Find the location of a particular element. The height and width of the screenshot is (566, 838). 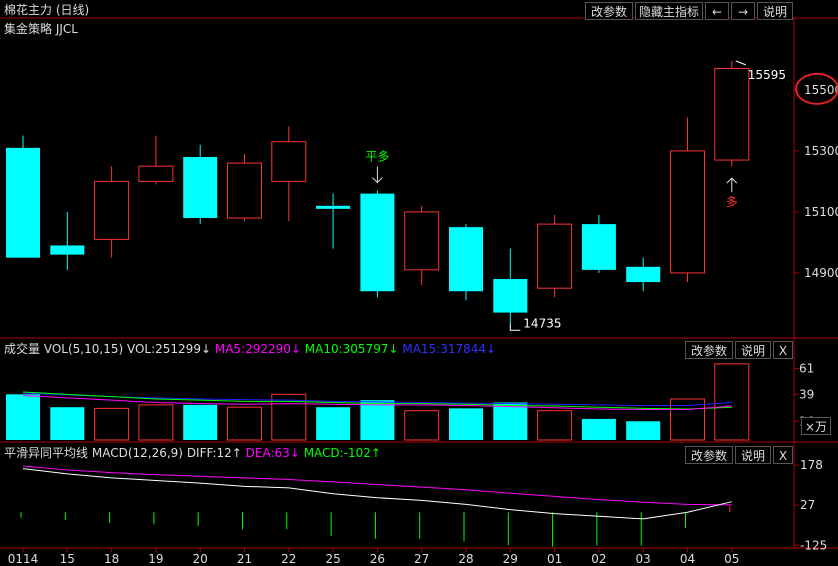

date-tick-label: 18 is located at coordinates (111, 559).